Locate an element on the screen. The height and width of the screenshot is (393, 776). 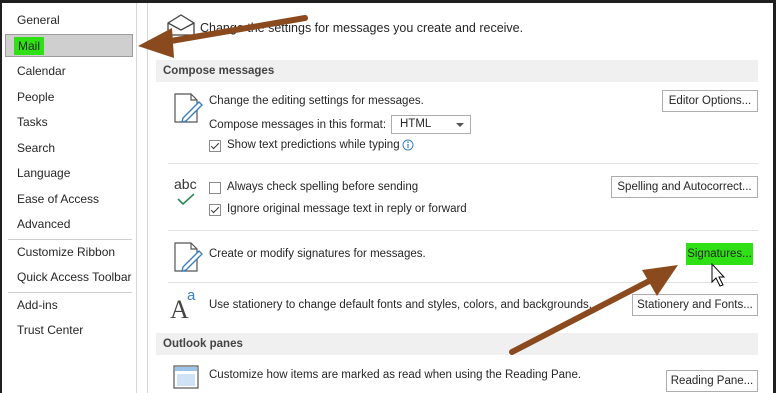
sidebar-item-label: People is located at coordinates (36, 97).